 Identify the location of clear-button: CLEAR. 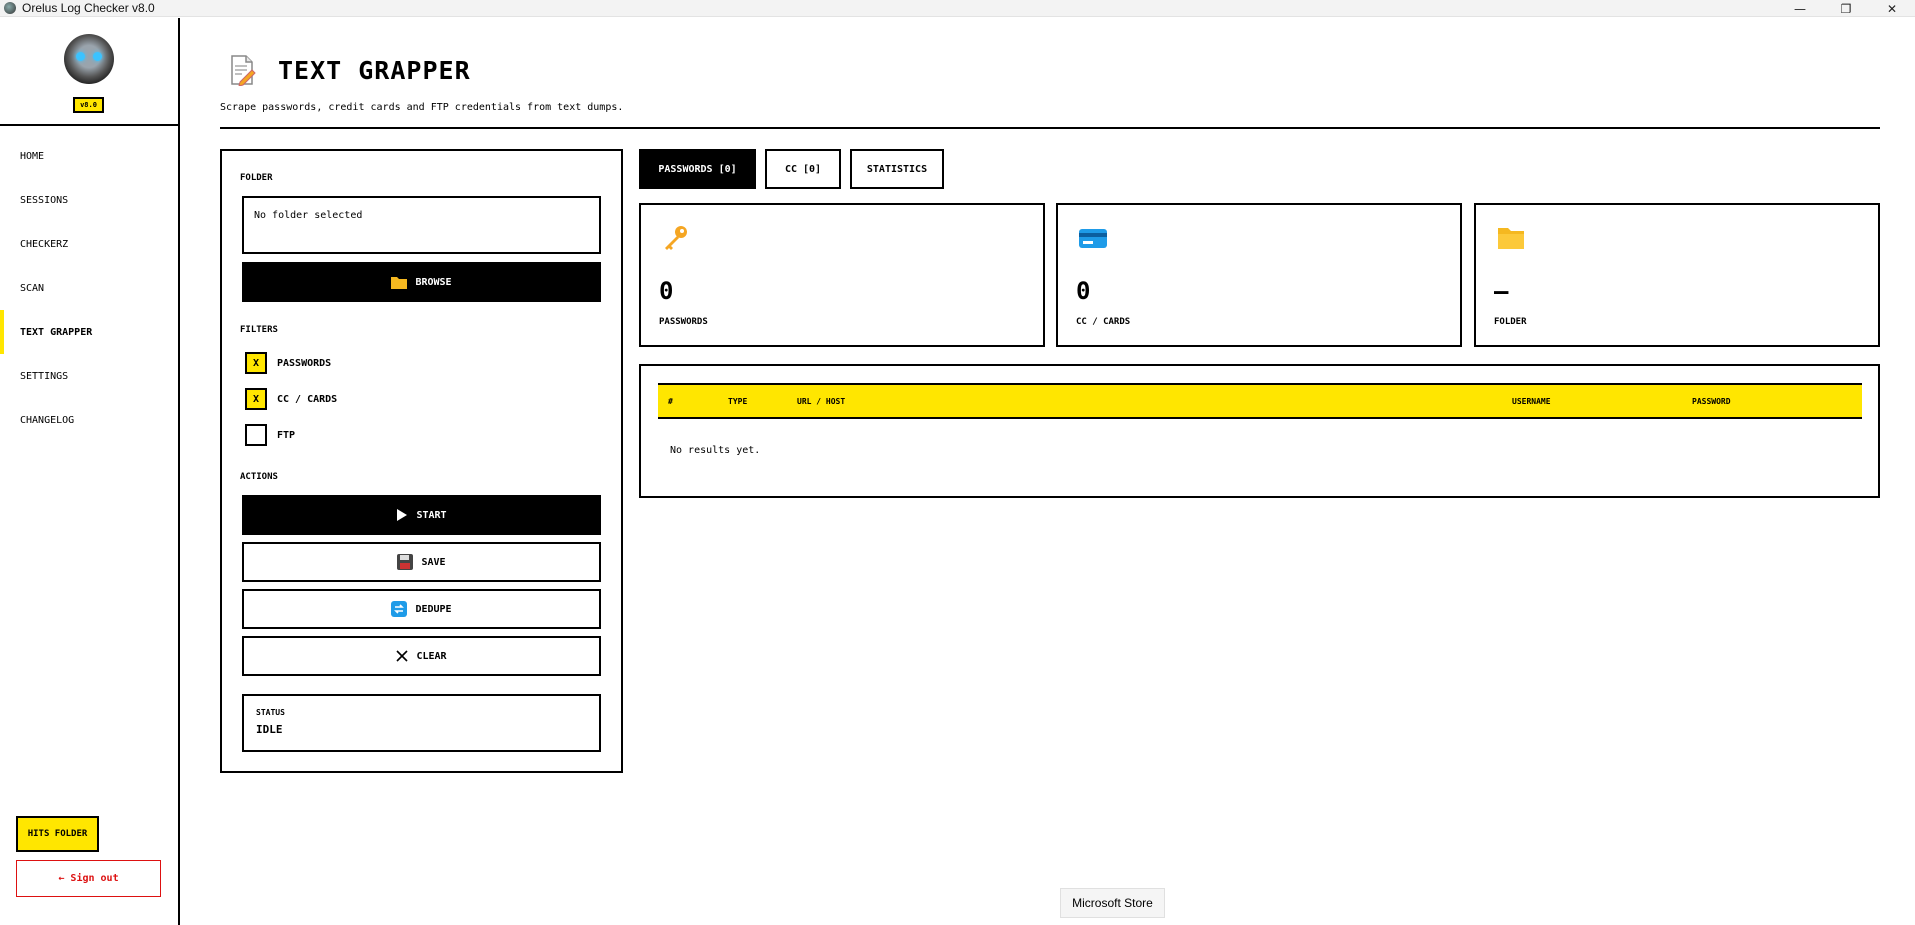
(421, 656).